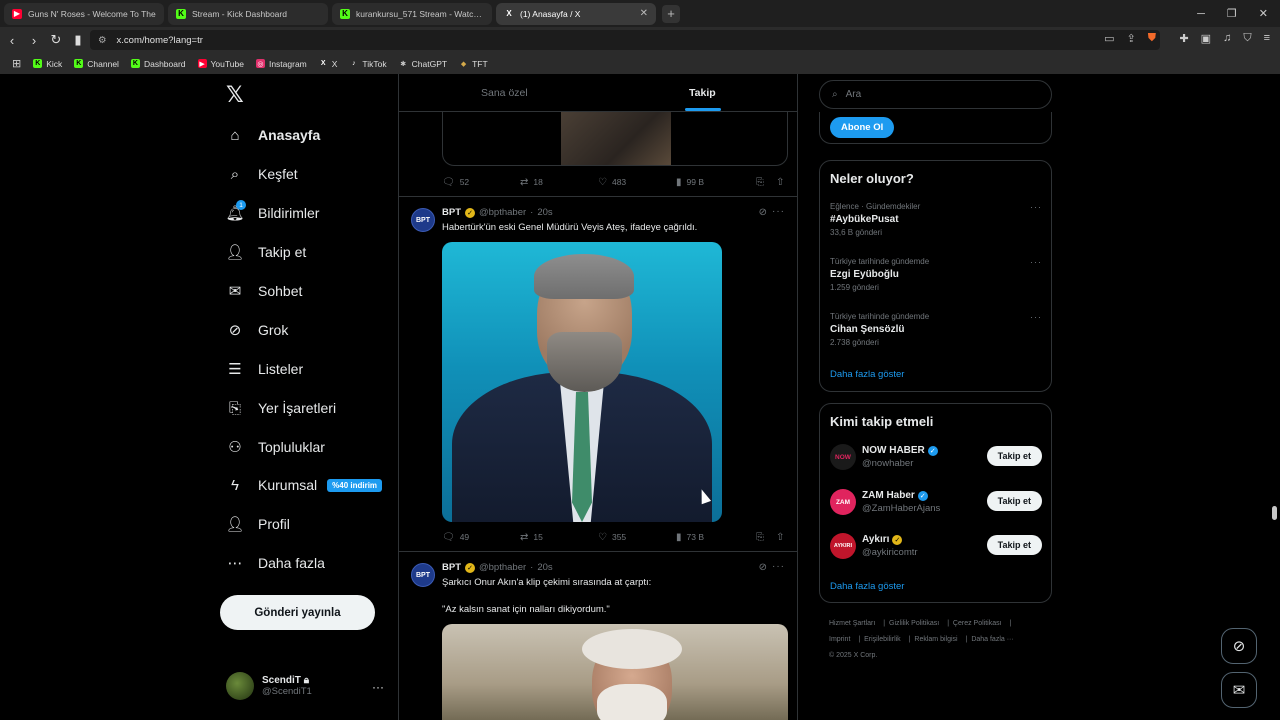 The height and width of the screenshot is (720, 1280). What do you see at coordinates (423, 64) in the screenshot?
I see `bookmark-item: ✱ ChatGPT` at bounding box center [423, 64].